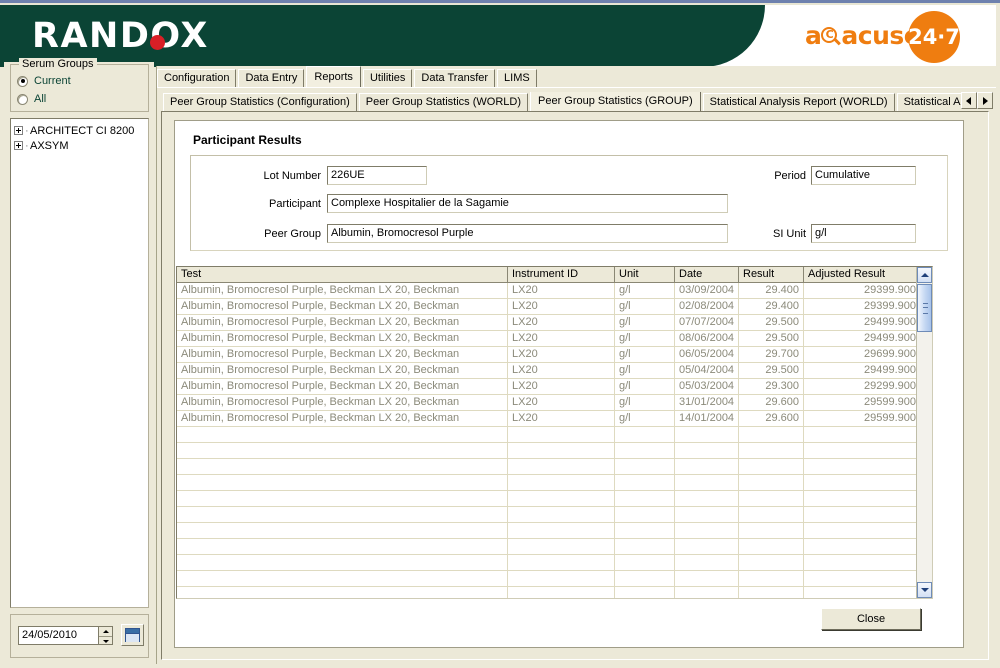 The image size is (1000, 668). What do you see at coordinates (377, 175) in the screenshot?
I see `lot-number-input: 226UE` at bounding box center [377, 175].